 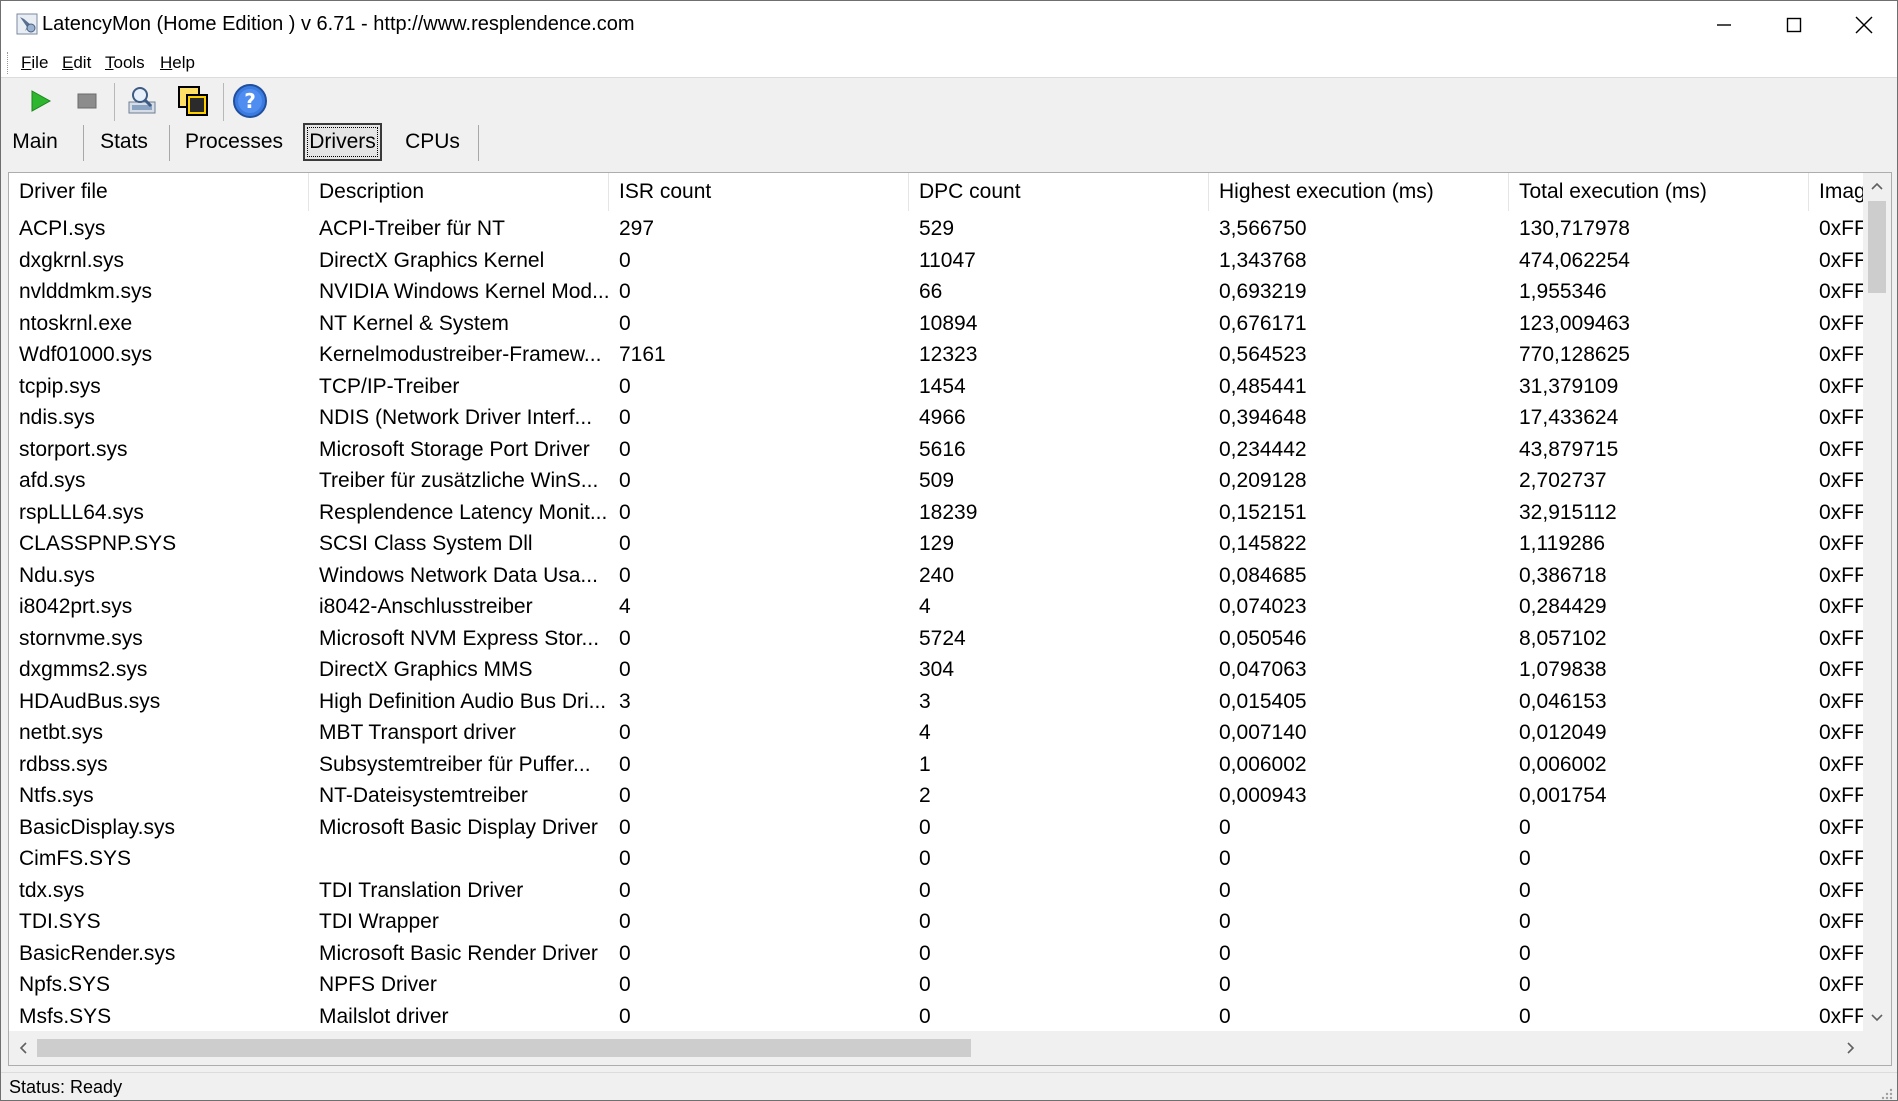 I want to click on vertical-scroll-thumb, so click(x=1877, y=247).